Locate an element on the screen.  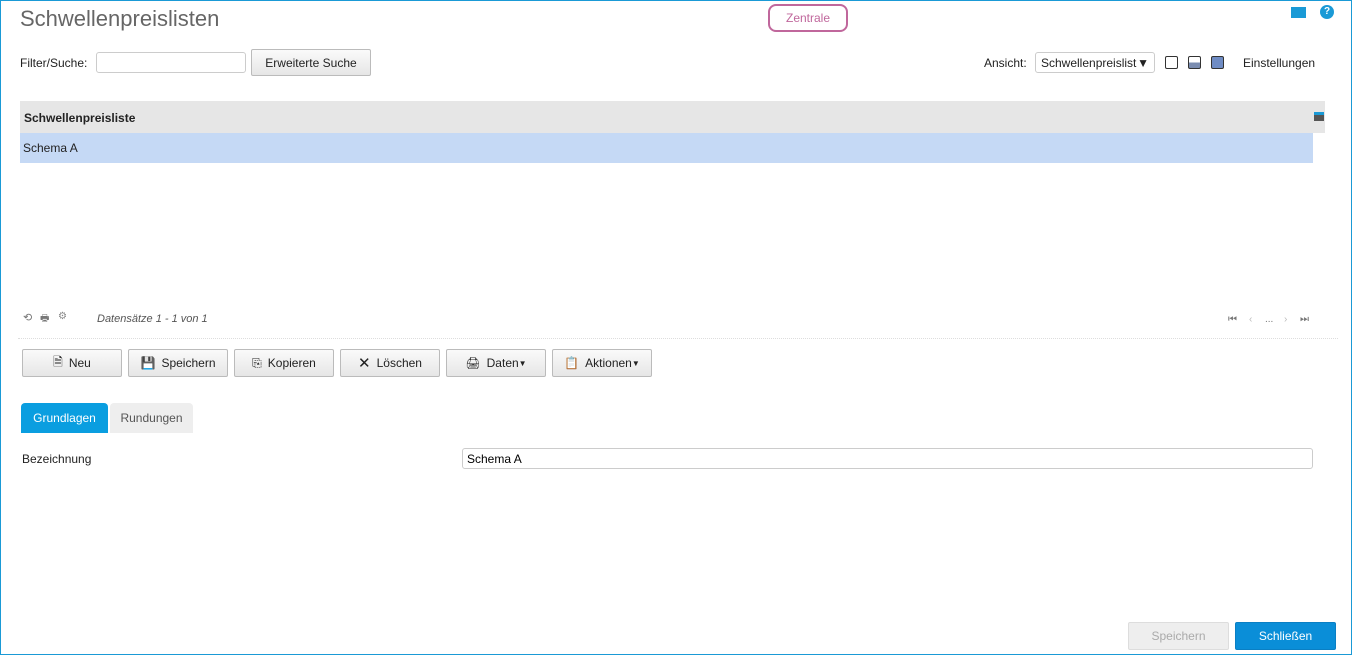
column-header: Schwellenpreisliste is located at coordinates (79, 118).